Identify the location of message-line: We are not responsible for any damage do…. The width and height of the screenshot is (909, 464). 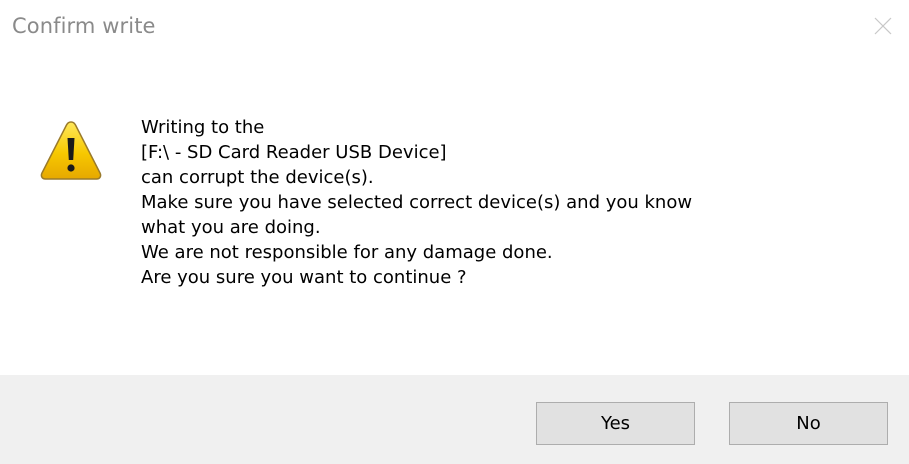
(347, 252).